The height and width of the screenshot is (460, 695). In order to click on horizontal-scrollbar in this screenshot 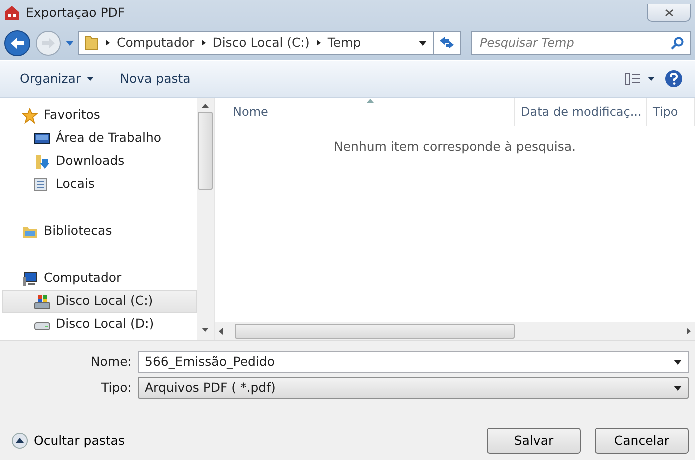, I will do `click(455, 331)`.